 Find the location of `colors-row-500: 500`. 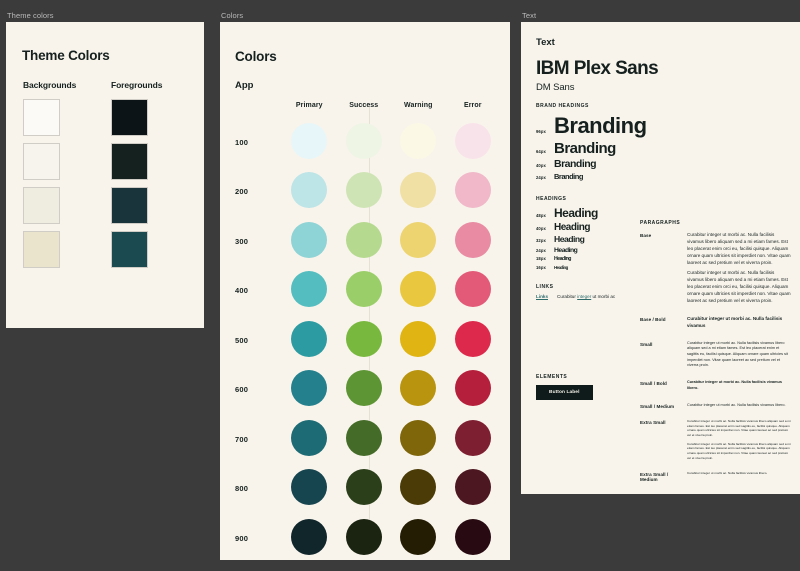

colors-row-500: 500 is located at coordinates (367, 339).